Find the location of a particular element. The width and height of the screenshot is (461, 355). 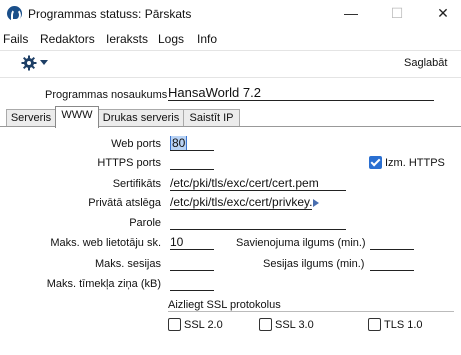

password-field is located at coordinates (258, 222).